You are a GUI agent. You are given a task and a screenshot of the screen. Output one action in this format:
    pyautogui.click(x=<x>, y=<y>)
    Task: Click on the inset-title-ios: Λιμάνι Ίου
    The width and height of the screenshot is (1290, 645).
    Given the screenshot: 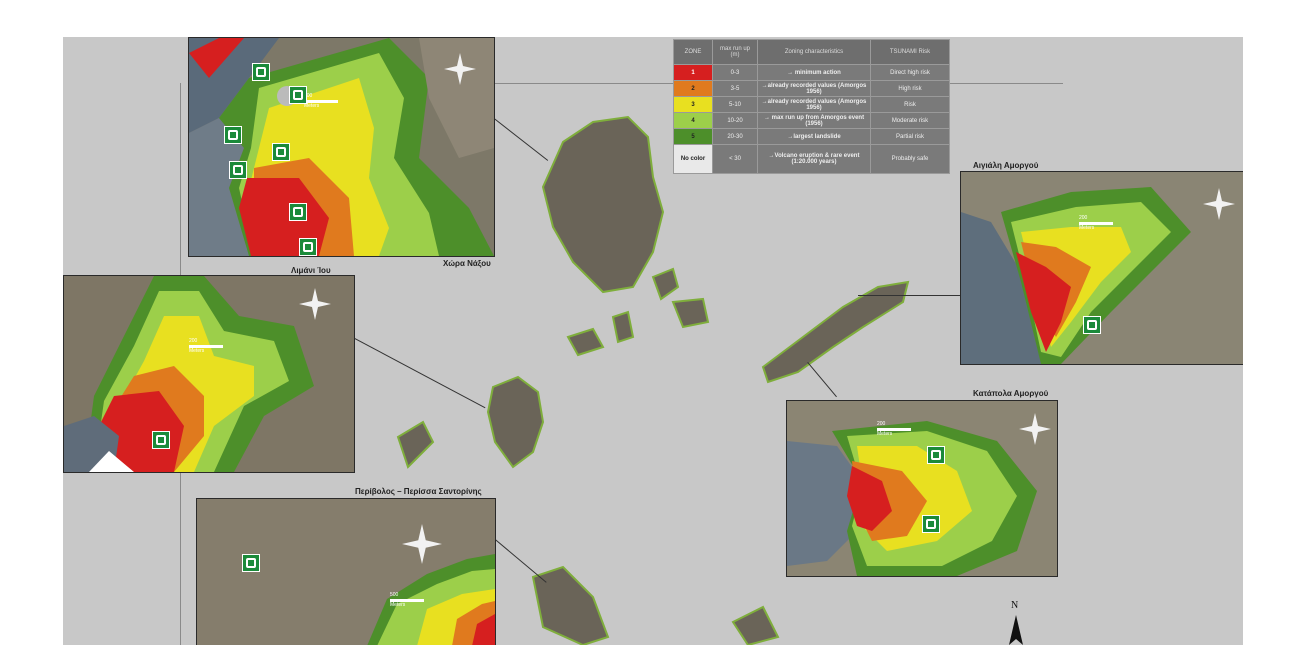 What is the action you would take?
    pyautogui.click(x=311, y=270)
    